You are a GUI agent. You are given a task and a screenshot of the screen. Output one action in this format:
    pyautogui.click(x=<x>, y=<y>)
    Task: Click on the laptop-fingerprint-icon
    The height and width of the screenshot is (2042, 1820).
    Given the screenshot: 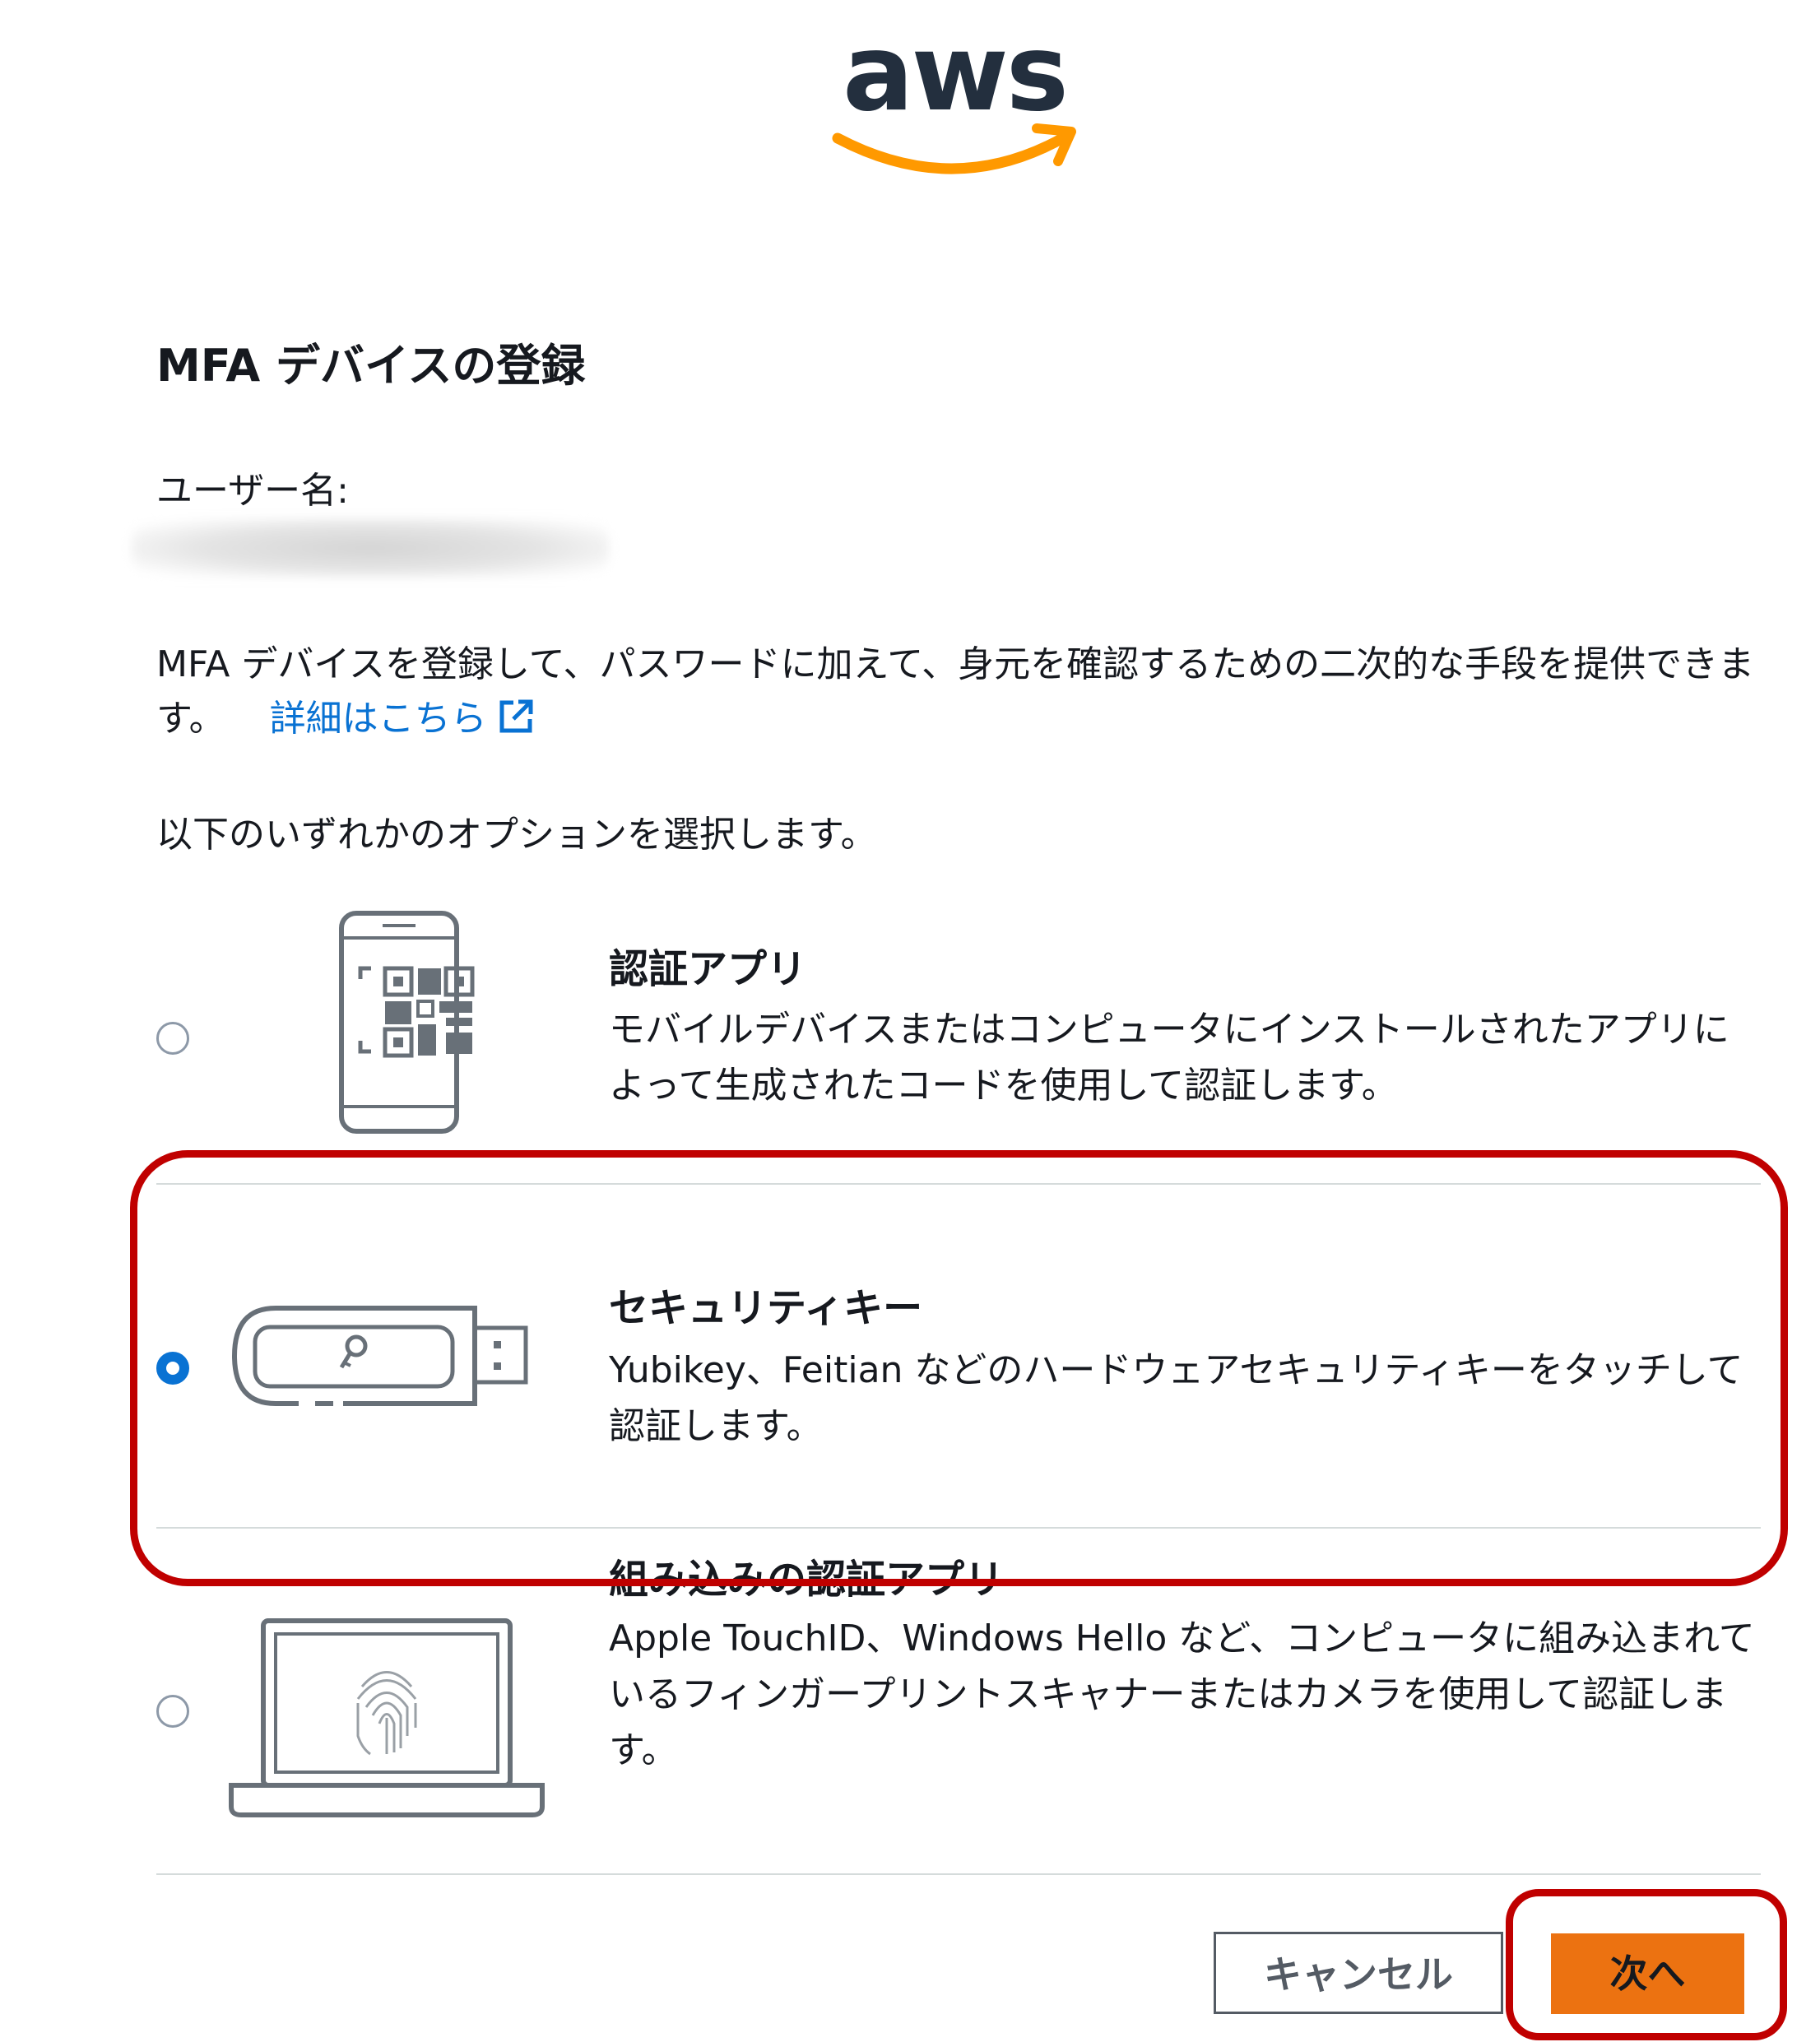 What is the action you would take?
    pyautogui.click(x=387, y=1717)
    